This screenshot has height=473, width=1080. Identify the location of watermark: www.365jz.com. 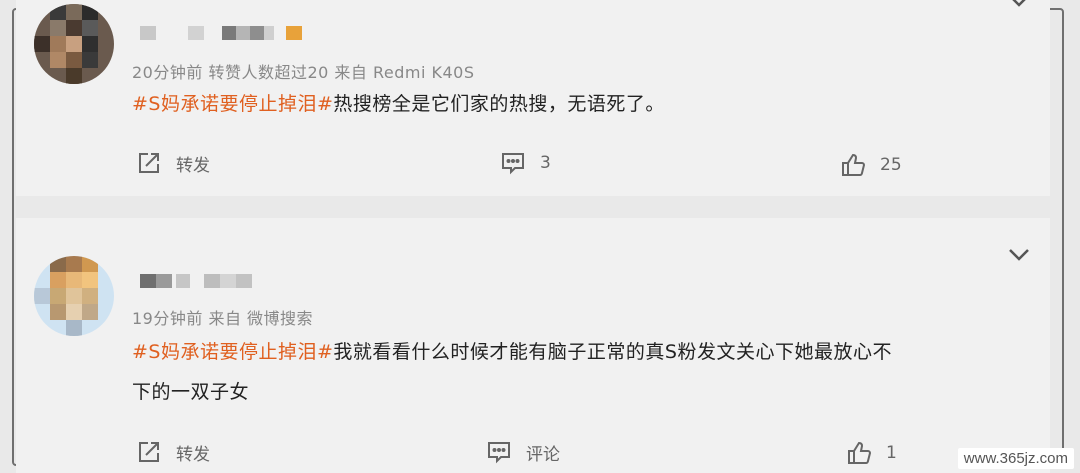
(1015, 458).